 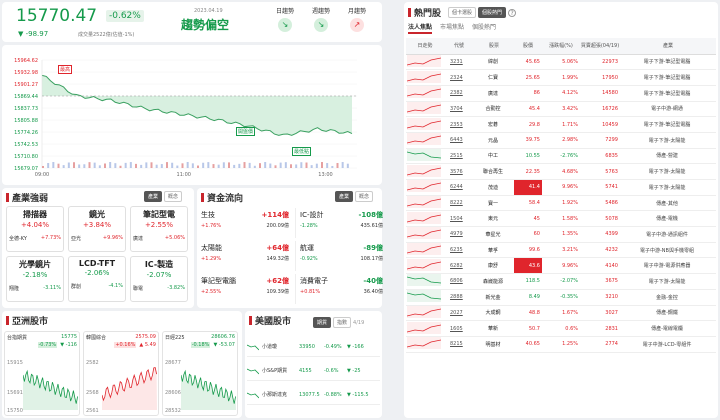 I want to click on stock-code: 2515, so click(x=459, y=156).